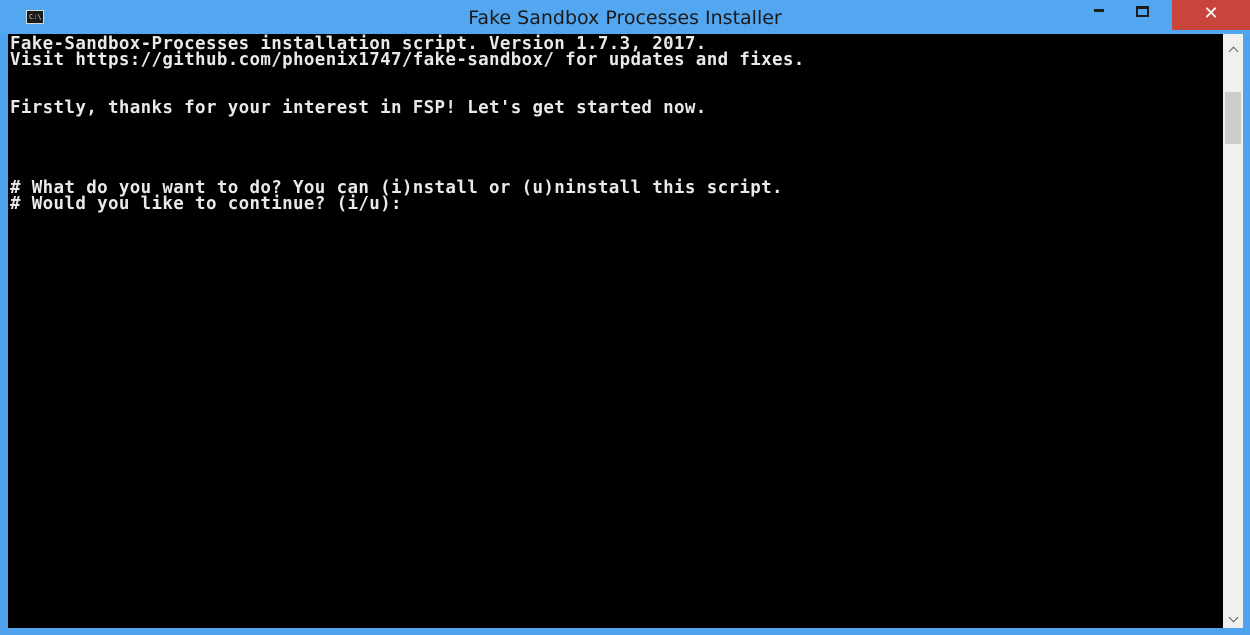  I want to click on title-bar: C:\. Fake Sandbox Processes Installer ✕, so click(625, 17).